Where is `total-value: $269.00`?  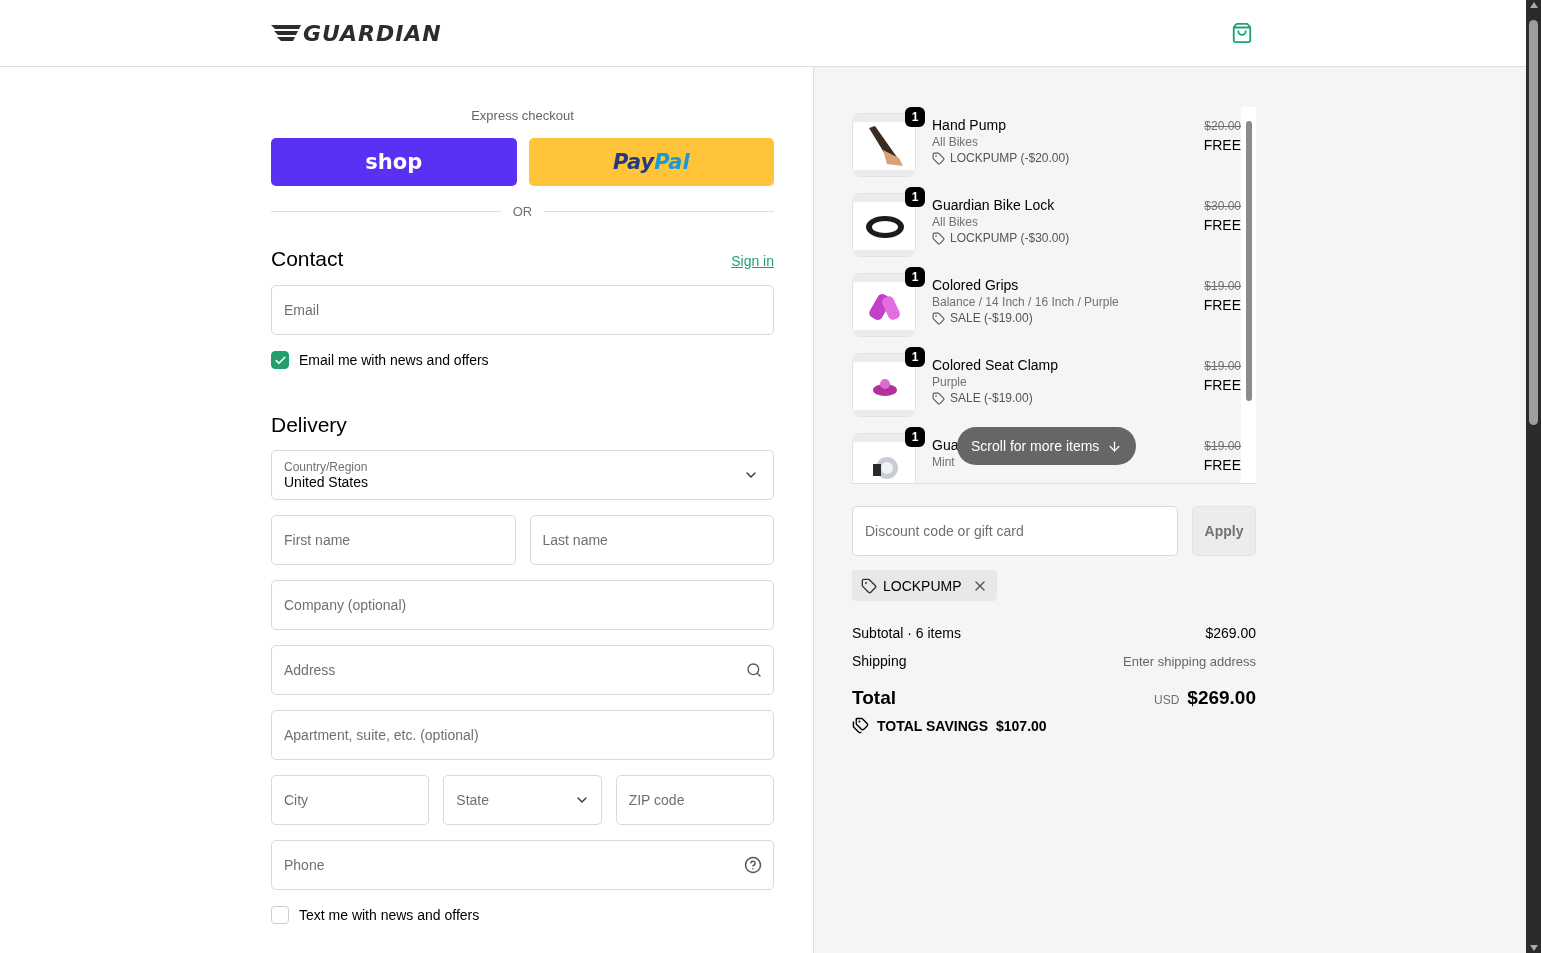
total-value: $269.00 is located at coordinates (1221, 698).